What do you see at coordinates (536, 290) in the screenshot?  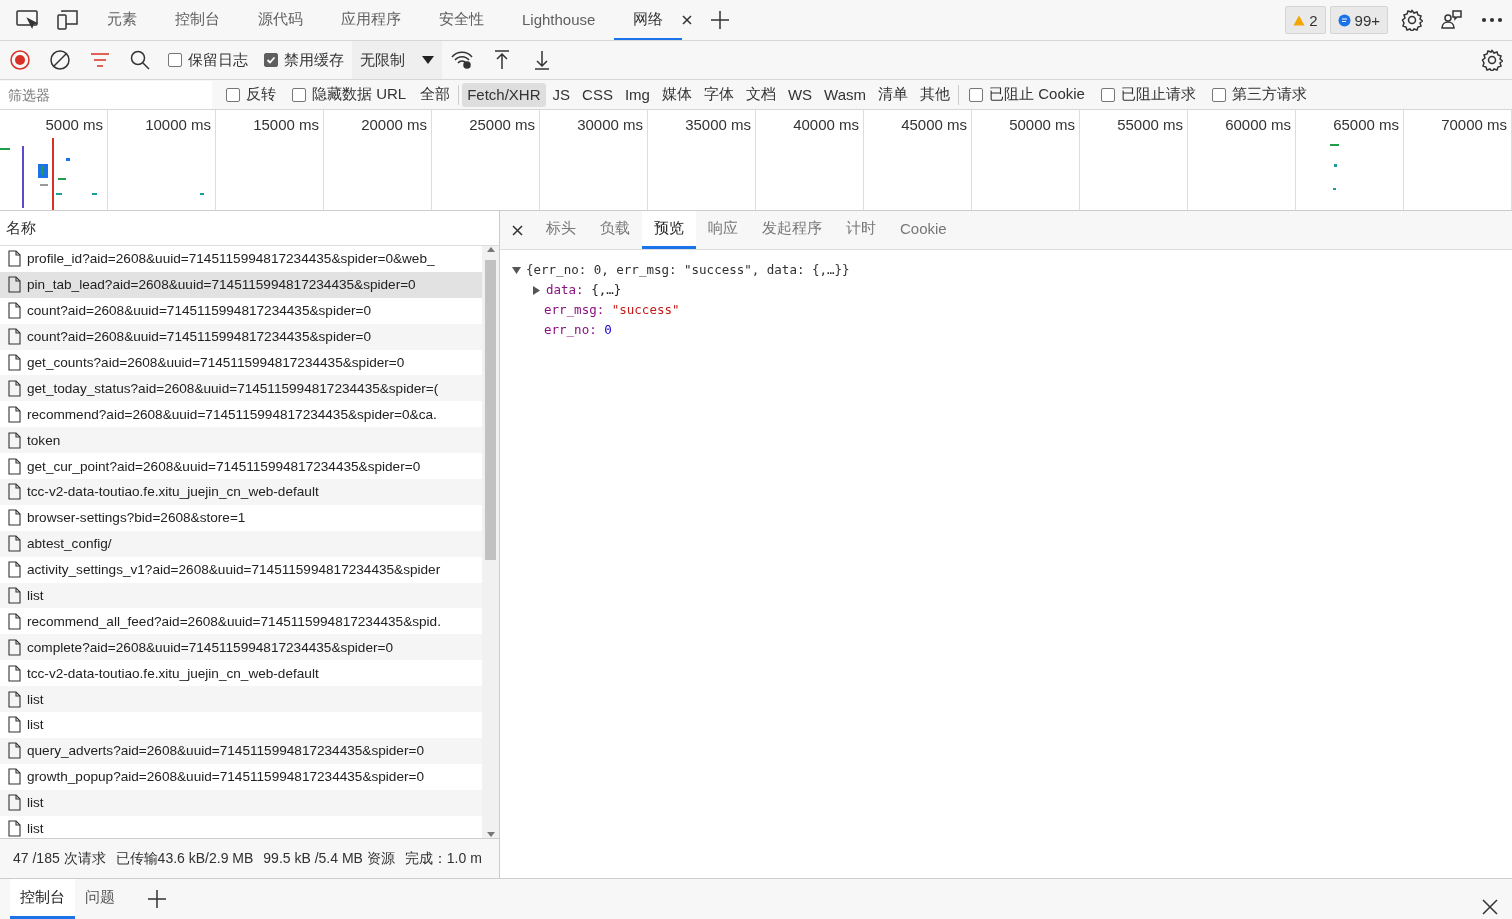 I see `expand-triangle-icon` at bounding box center [536, 290].